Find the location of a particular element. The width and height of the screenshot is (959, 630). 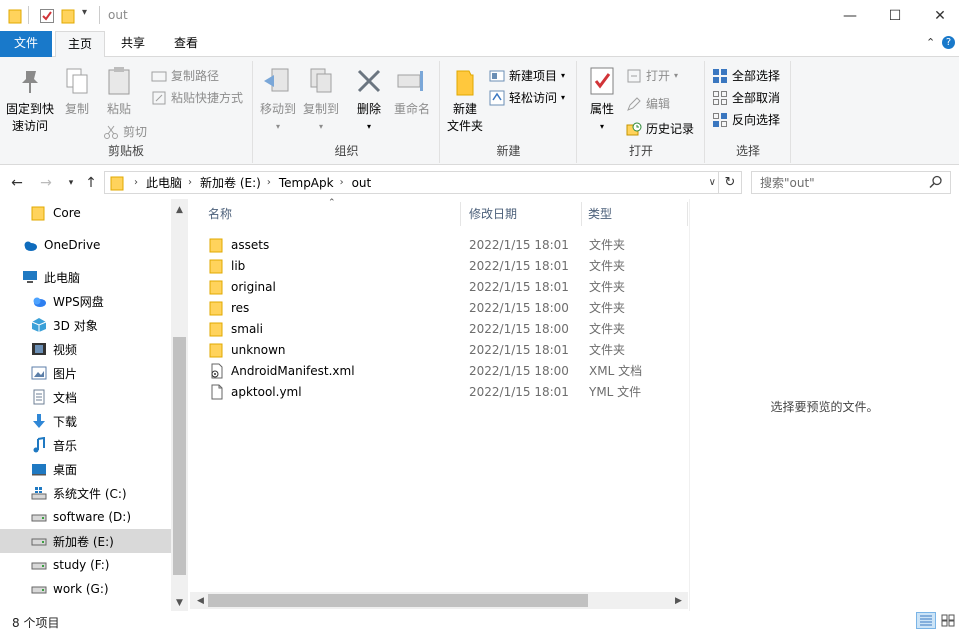

nav-item-this-pc: 此电脑 is located at coordinates (85, 277).